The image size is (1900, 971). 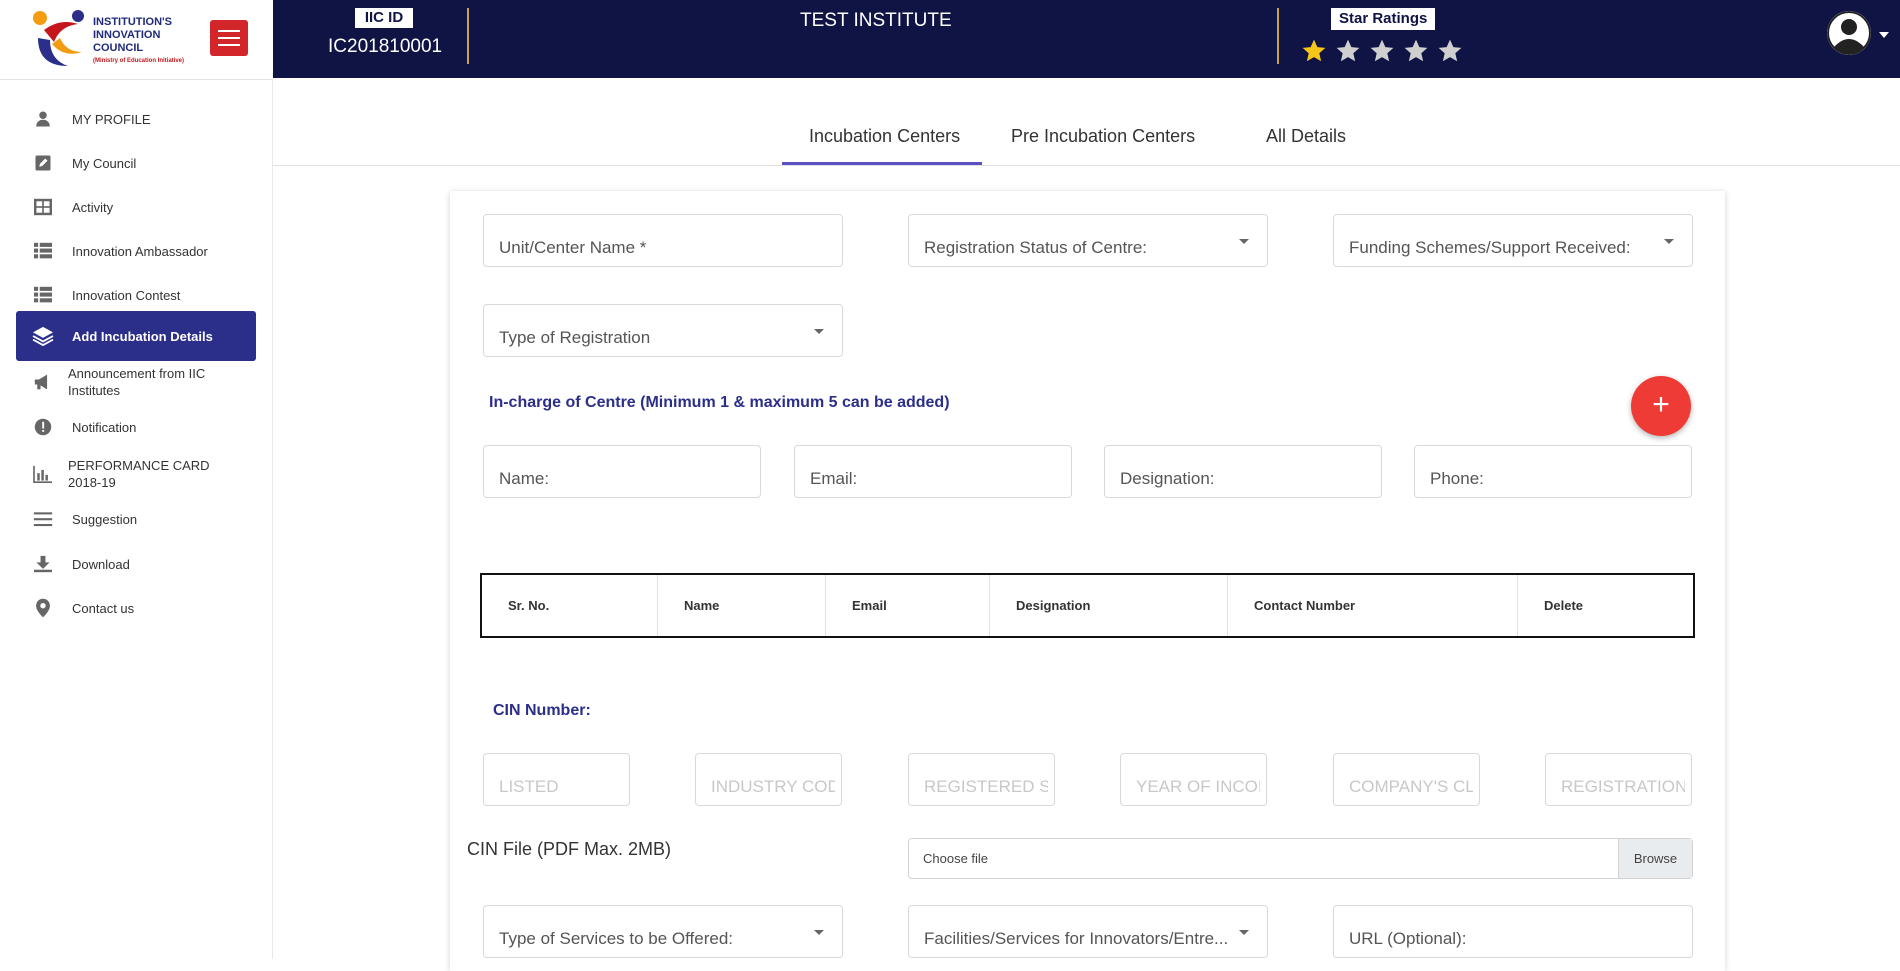 What do you see at coordinates (118, 48) in the screenshot?
I see `logo-line3: COUNCIL` at bounding box center [118, 48].